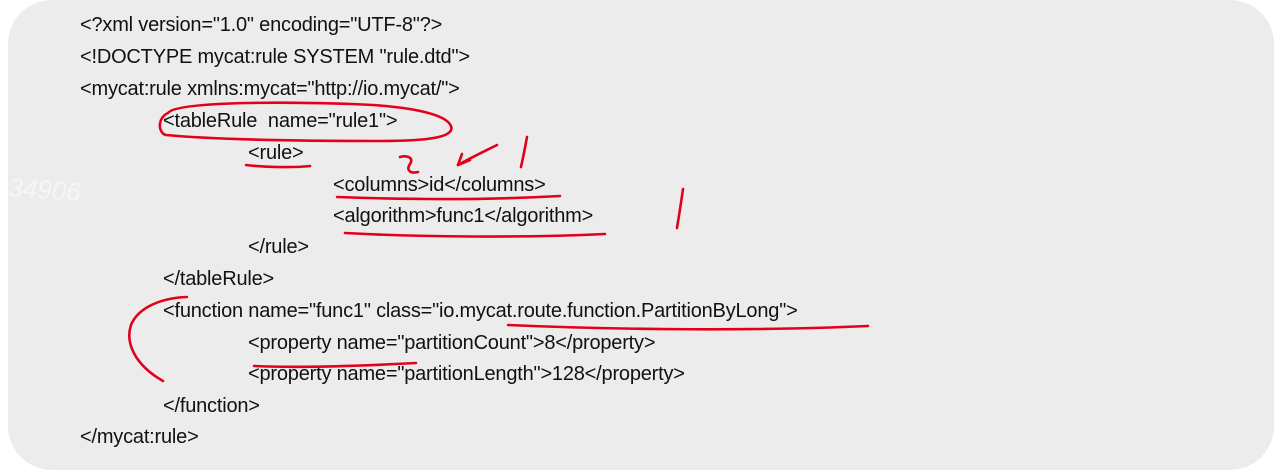 The image size is (1278, 474). Describe the element at coordinates (261, 25) in the screenshot. I see `code-line-xml-declaration: <?xml version="1.0" encoding="UTF-8"?>` at that location.